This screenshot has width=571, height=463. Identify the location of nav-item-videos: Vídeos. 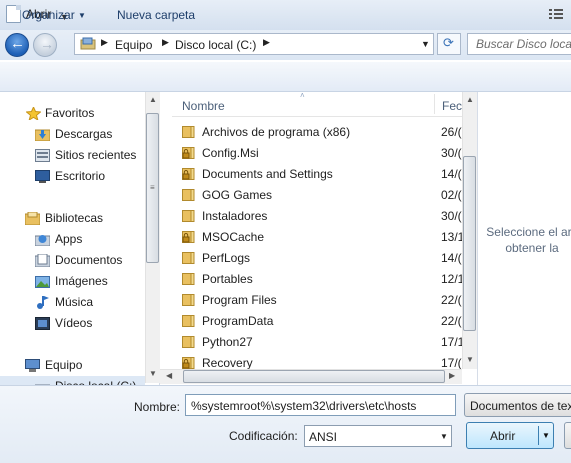
(72, 323).